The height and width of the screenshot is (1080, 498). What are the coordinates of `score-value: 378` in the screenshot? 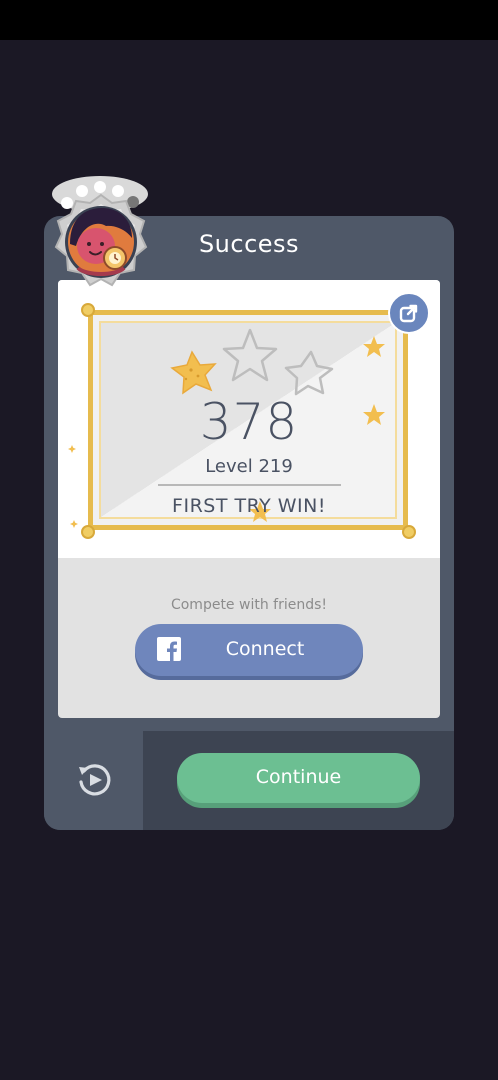 It's located at (249, 422).